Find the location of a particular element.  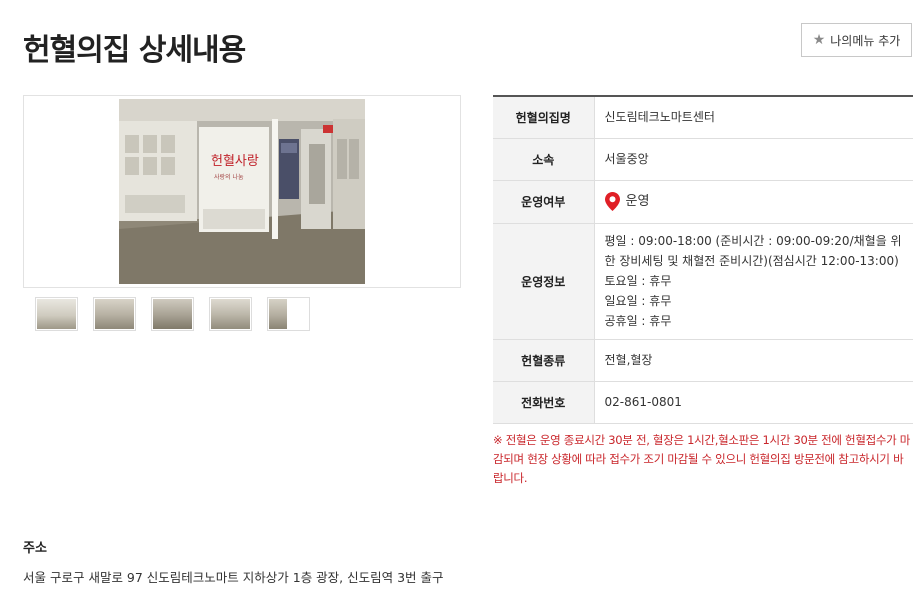

svg-text: 사랑의 나눔 is located at coordinates (229, 177).